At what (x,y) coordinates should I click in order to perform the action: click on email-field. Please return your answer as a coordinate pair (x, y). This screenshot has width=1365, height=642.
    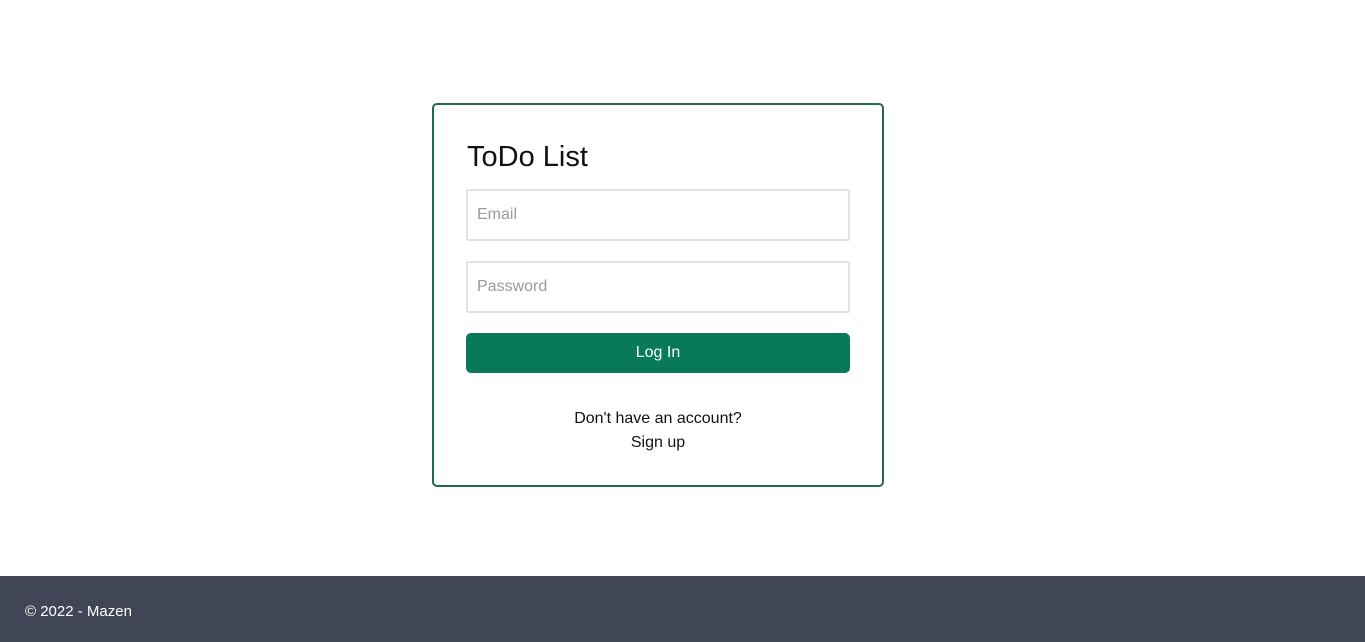
    Looking at the image, I should click on (658, 215).